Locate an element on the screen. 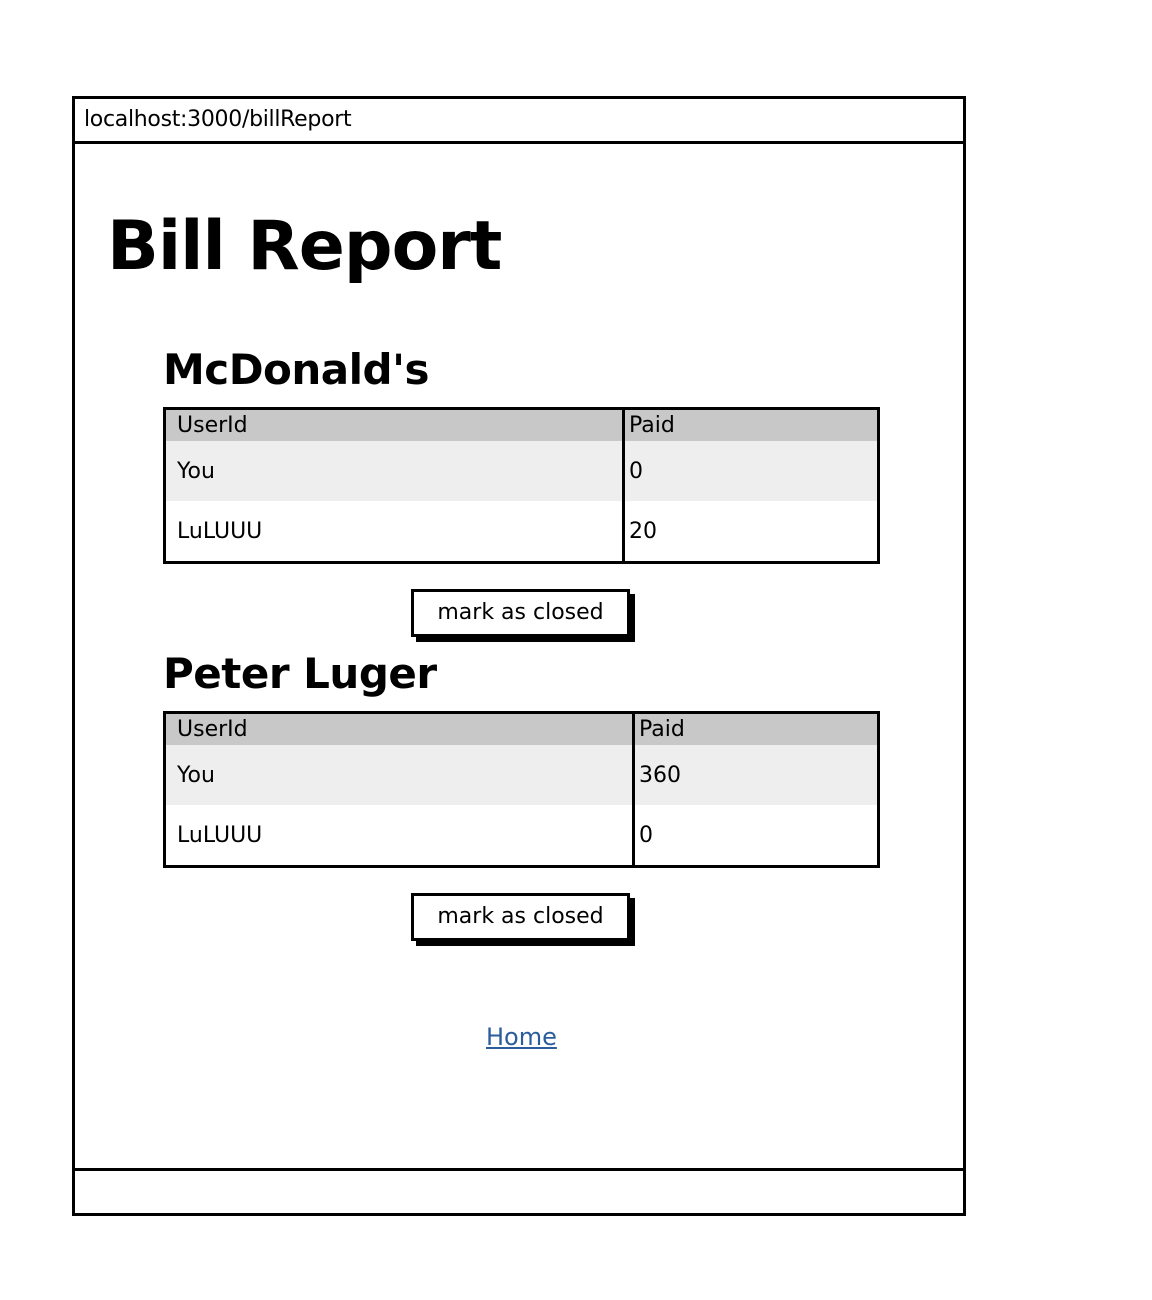 The image size is (1152, 1300). bill-table-mcdonalds: UserId Paid You 0 LuLUUU 20 is located at coordinates (521, 485).